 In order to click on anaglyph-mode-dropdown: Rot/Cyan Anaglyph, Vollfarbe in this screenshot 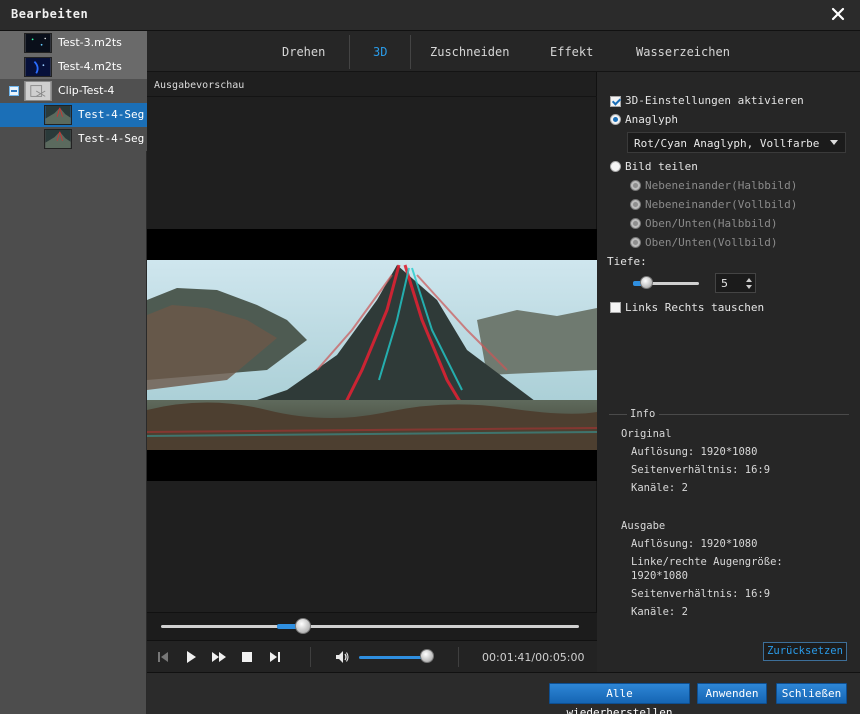, I will do `click(736, 142)`.